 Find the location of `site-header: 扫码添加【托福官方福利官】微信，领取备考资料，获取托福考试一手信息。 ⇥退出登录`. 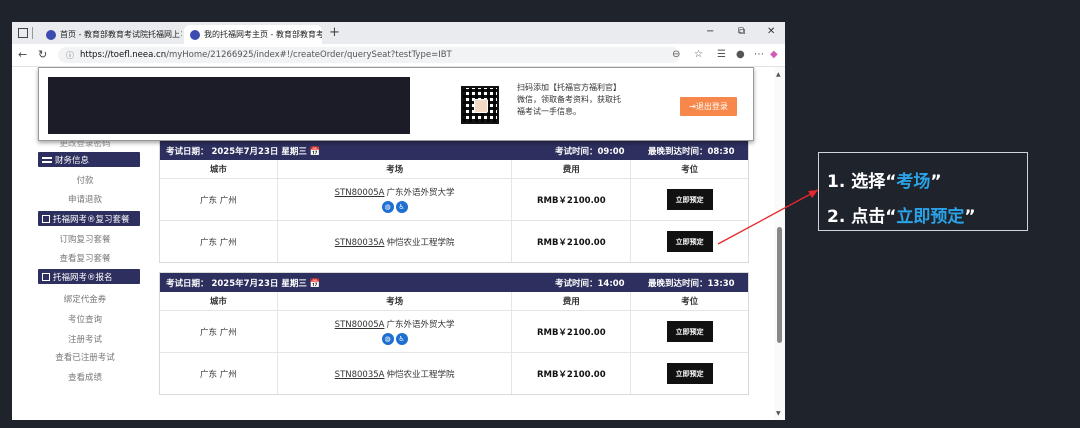

site-header: 扫码添加【托福官方福利官】微信，领取备考资料，获取托福考试一手信息。 ⇥退出登录 is located at coordinates (396, 104).